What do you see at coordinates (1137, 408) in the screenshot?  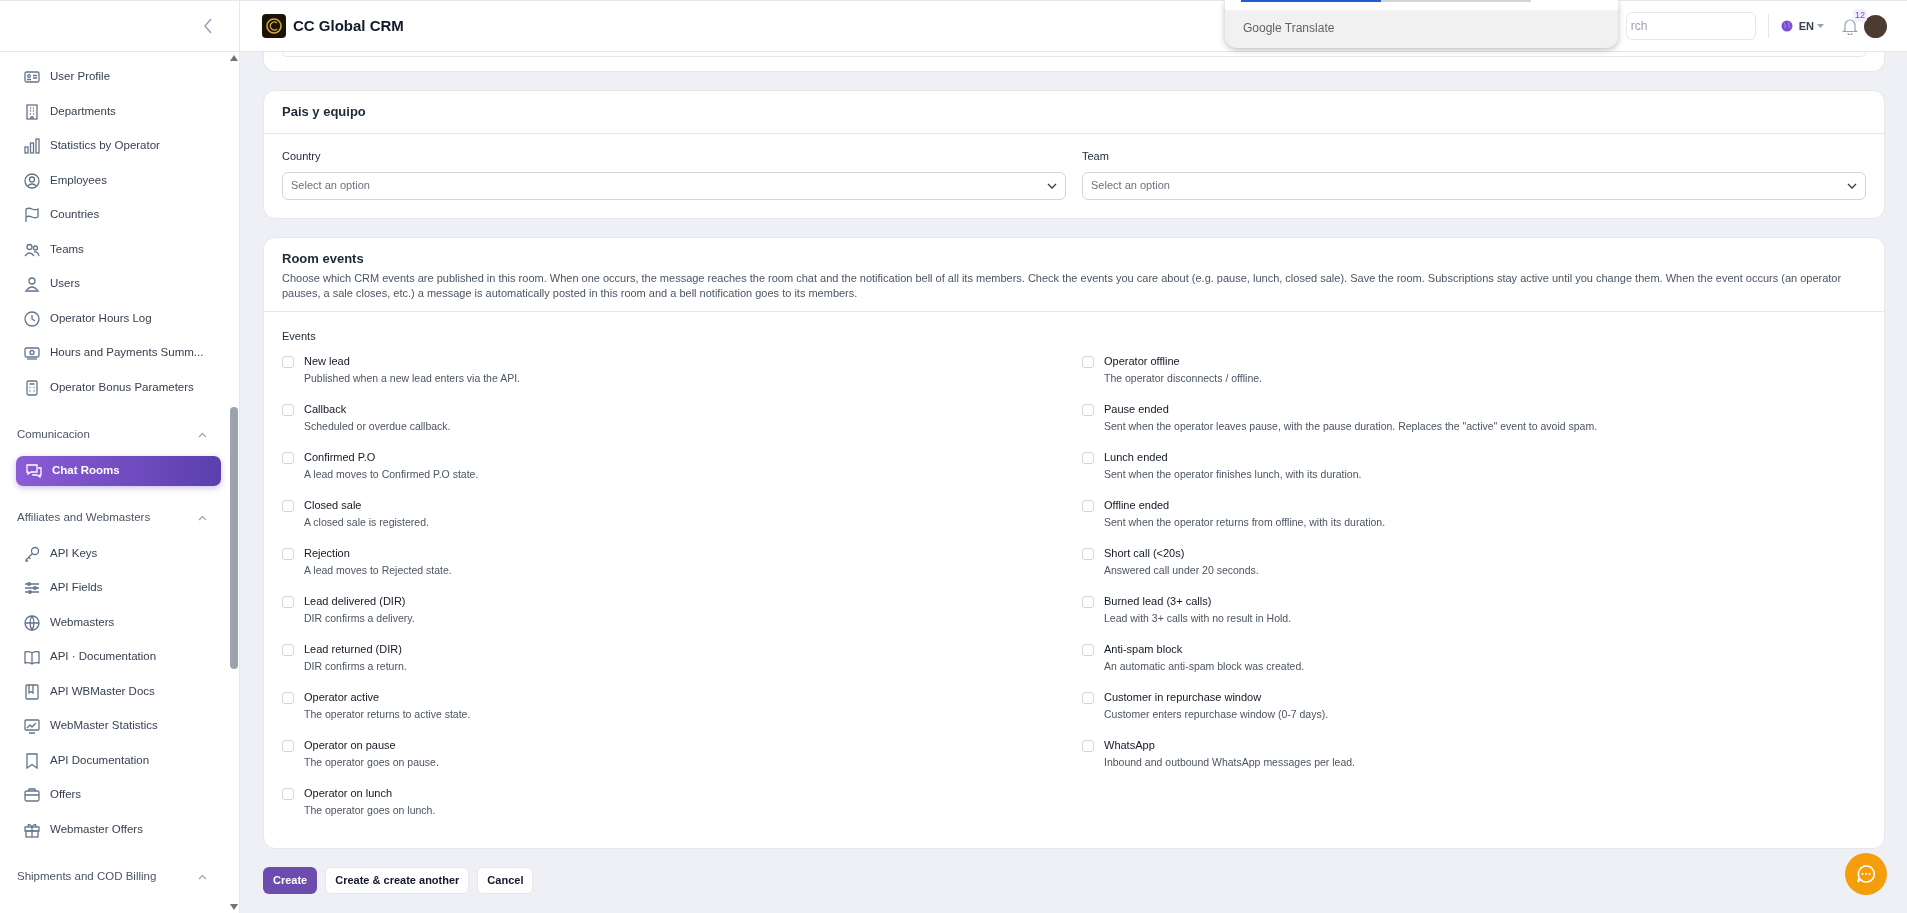 I see `checkbox-label: Pause ended` at bounding box center [1137, 408].